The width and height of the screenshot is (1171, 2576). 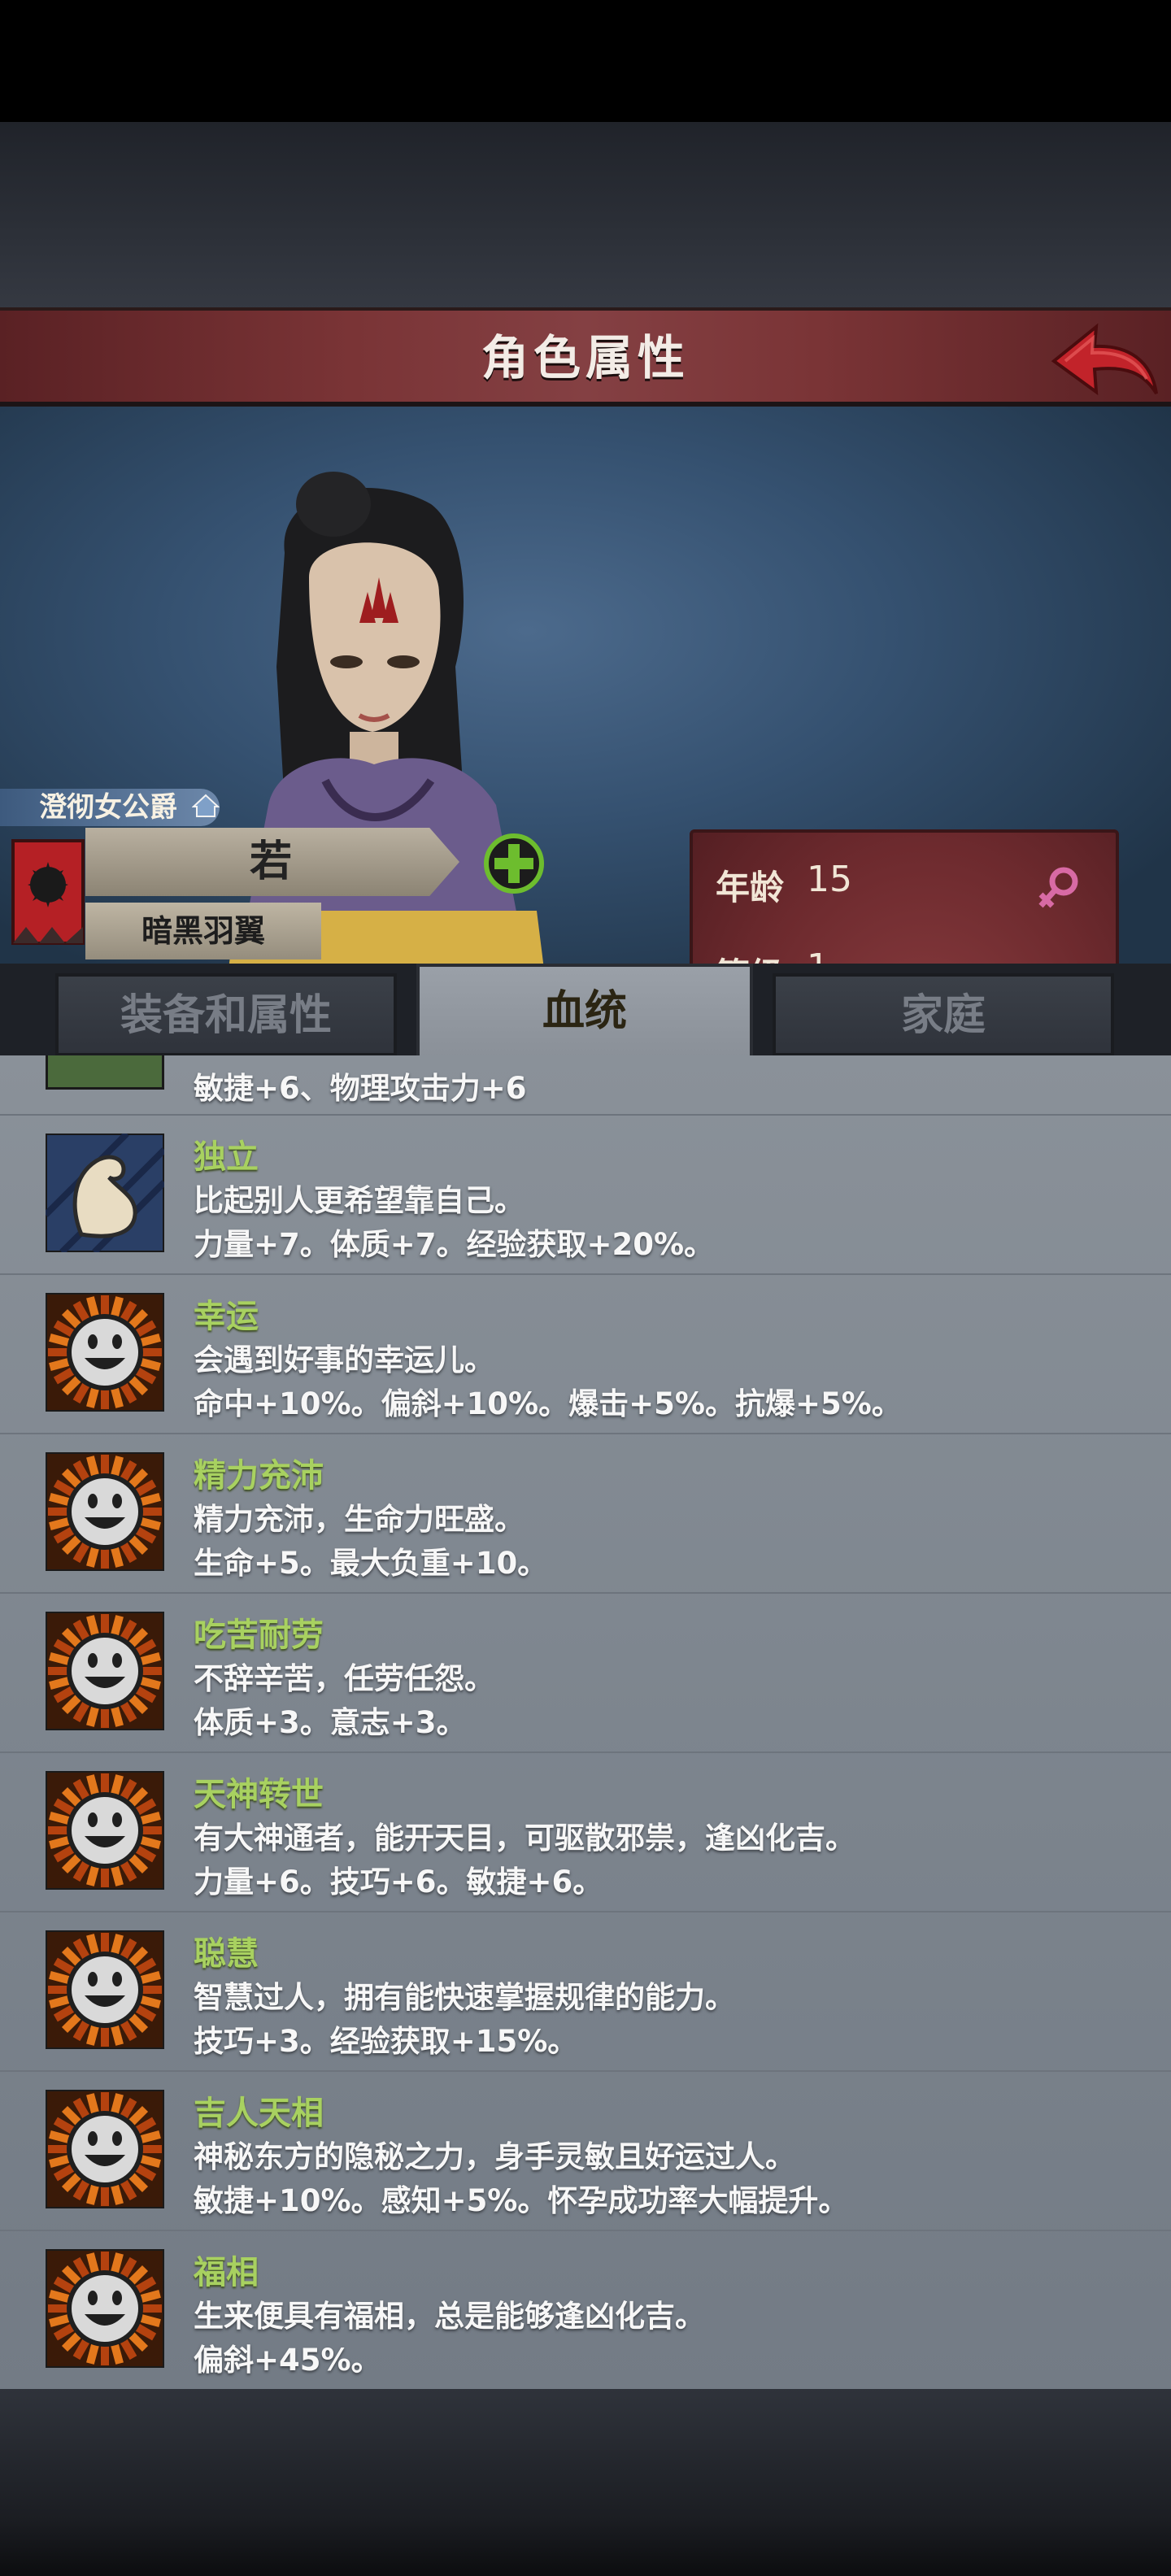 I want to click on house-icon, so click(x=206, y=809).